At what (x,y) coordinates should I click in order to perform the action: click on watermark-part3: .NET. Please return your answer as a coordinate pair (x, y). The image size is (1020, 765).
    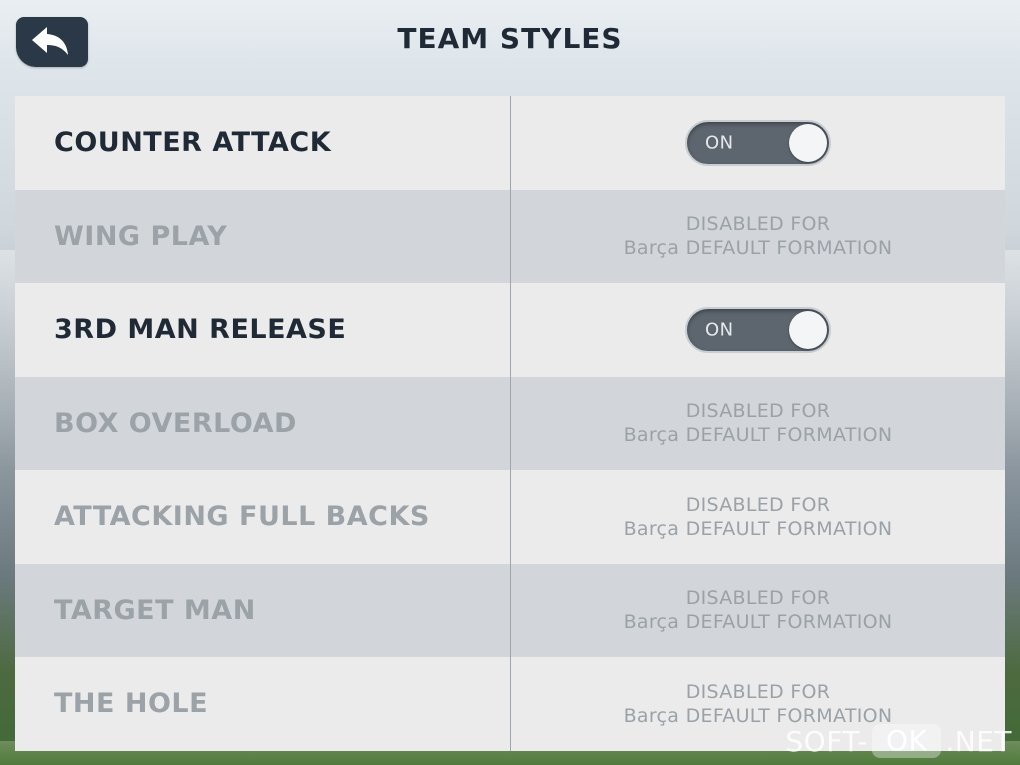
    Looking at the image, I should click on (978, 741).